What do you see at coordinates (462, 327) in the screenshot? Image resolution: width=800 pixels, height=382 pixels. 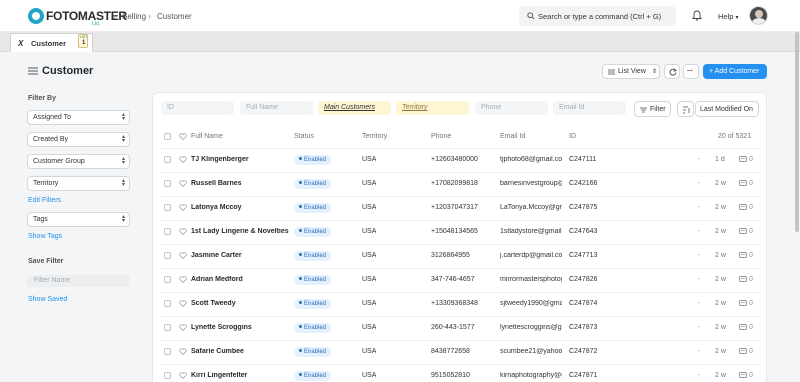 I see `phone-cell: 260-443-1577` at bounding box center [462, 327].